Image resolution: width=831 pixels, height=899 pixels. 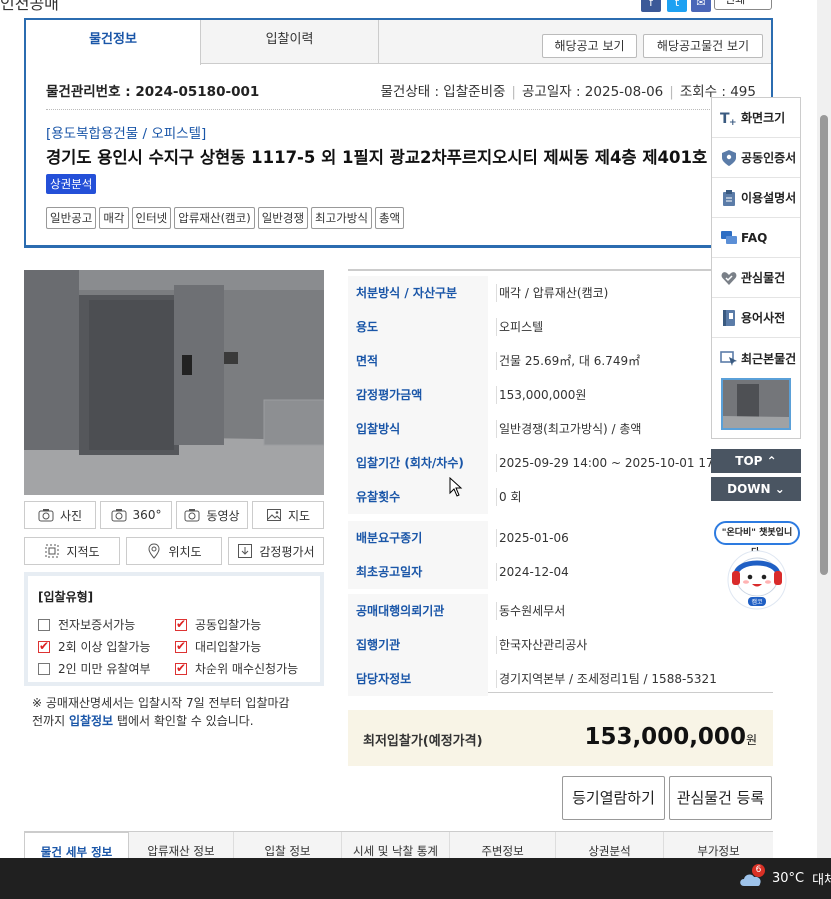 What do you see at coordinates (94, 646) in the screenshot?
I see `checkbox-multiple-bid: 2회 이상 입찰가능` at bounding box center [94, 646].